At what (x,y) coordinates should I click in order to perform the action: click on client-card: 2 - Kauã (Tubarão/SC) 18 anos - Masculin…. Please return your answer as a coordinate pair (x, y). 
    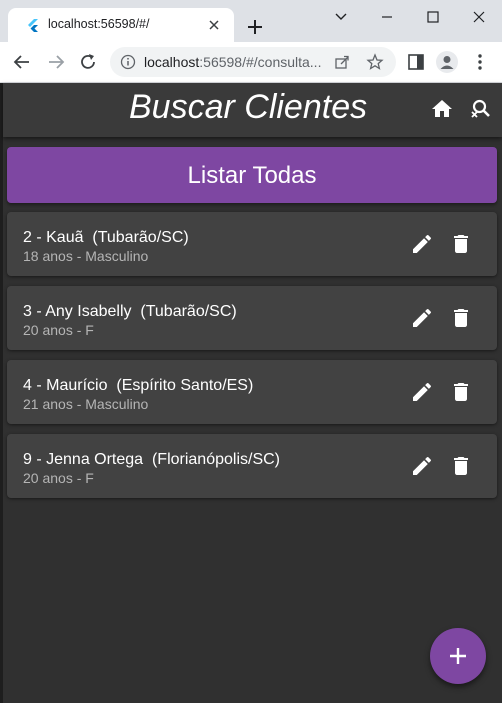
    Looking at the image, I should click on (252, 244).